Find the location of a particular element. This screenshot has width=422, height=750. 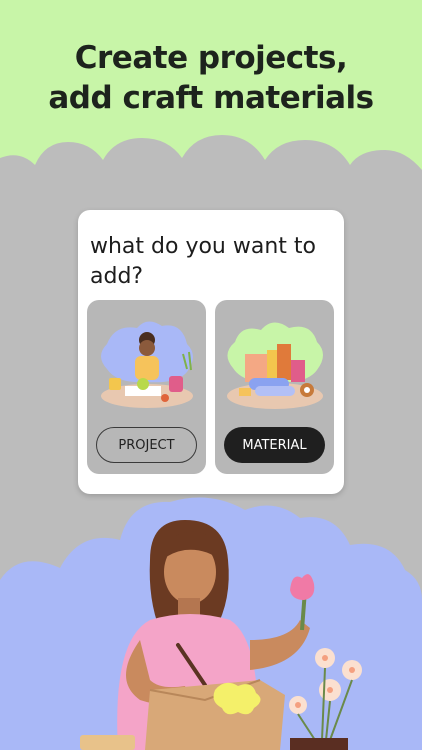

project-option-card: PROJECT is located at coordinates (146, 387).